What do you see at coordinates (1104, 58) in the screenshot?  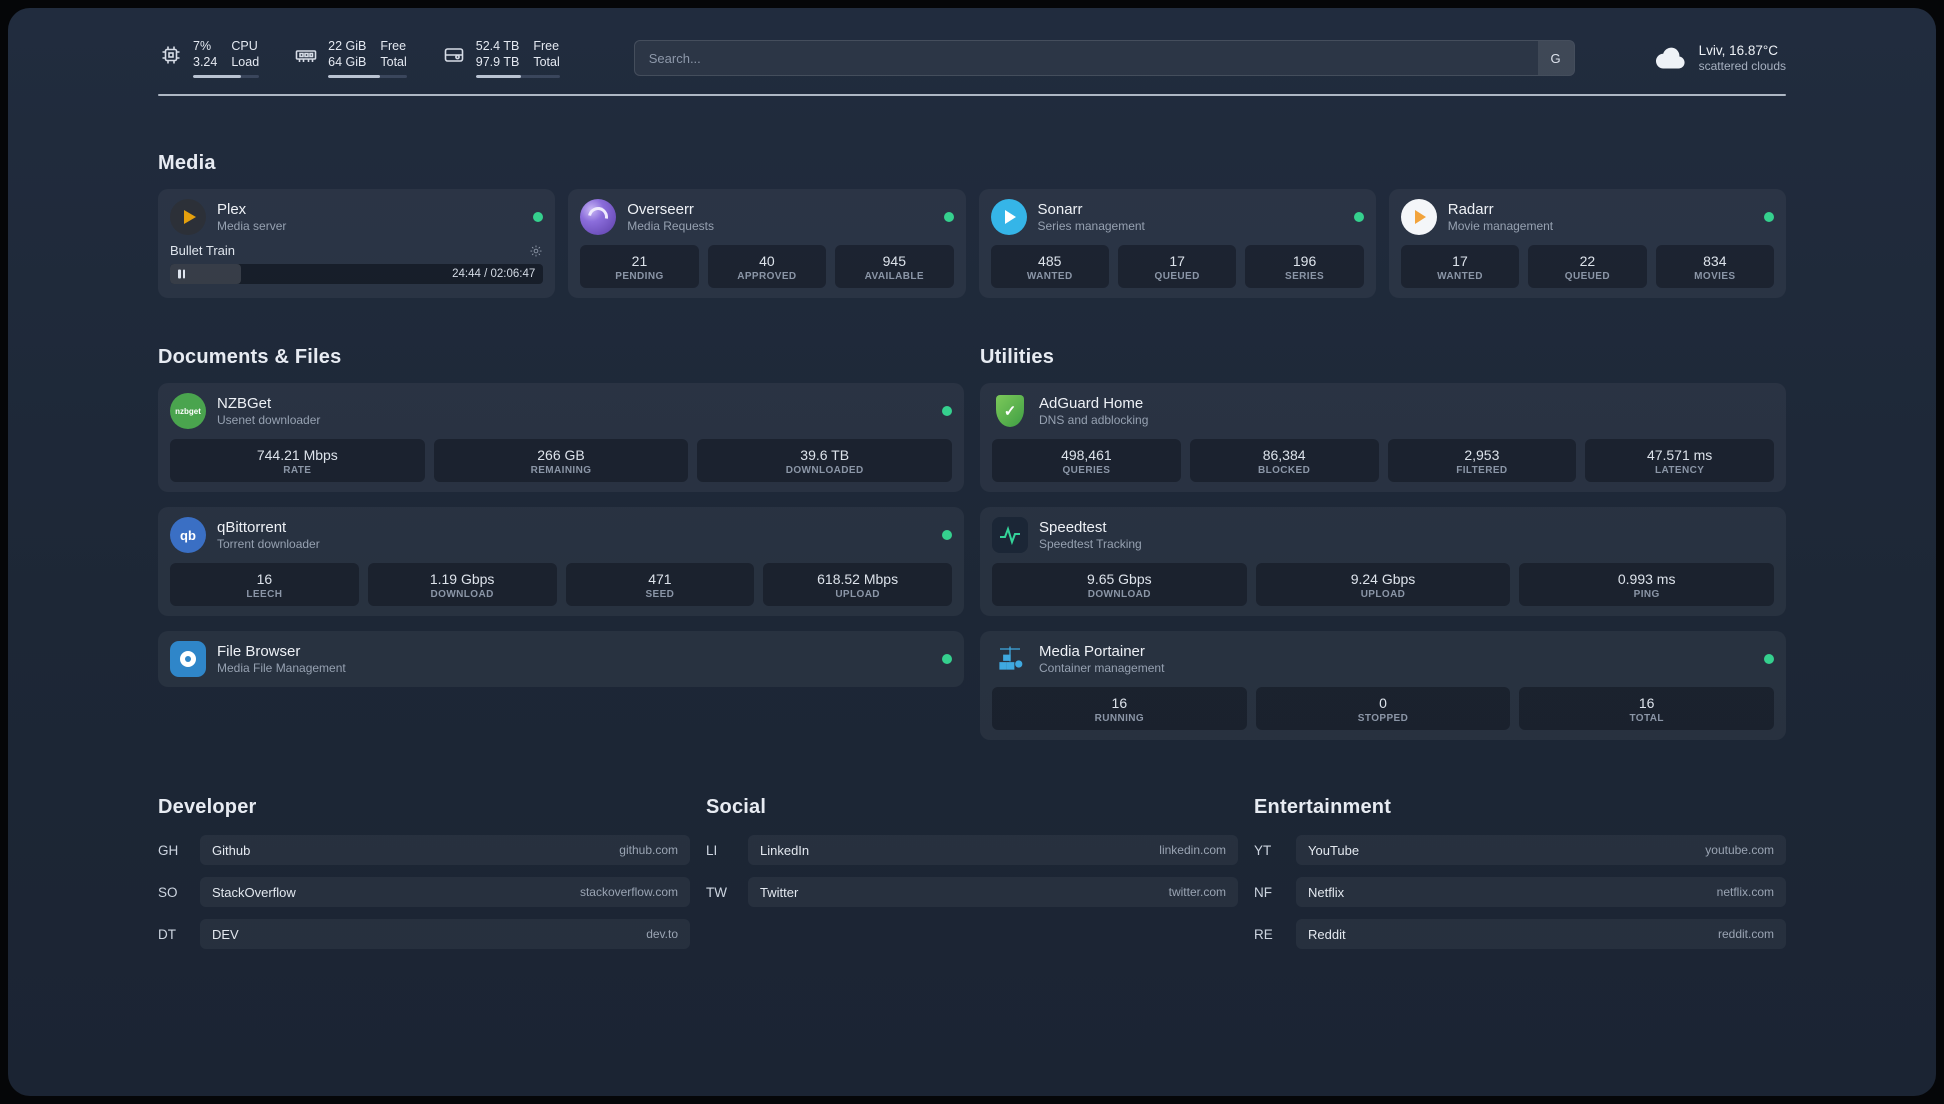 I see `search-input` at bounding box center [1104, 58].